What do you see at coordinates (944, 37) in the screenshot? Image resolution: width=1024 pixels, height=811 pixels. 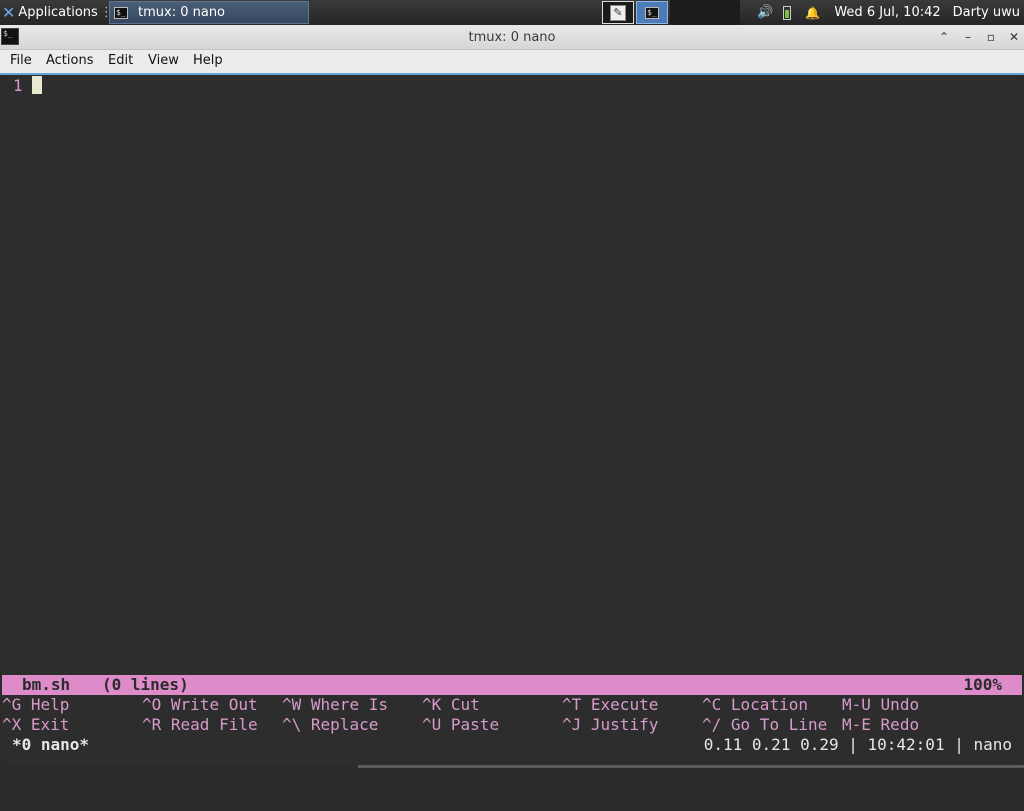 I see `shade-button: ⌃` at bounding box center [944, 37].